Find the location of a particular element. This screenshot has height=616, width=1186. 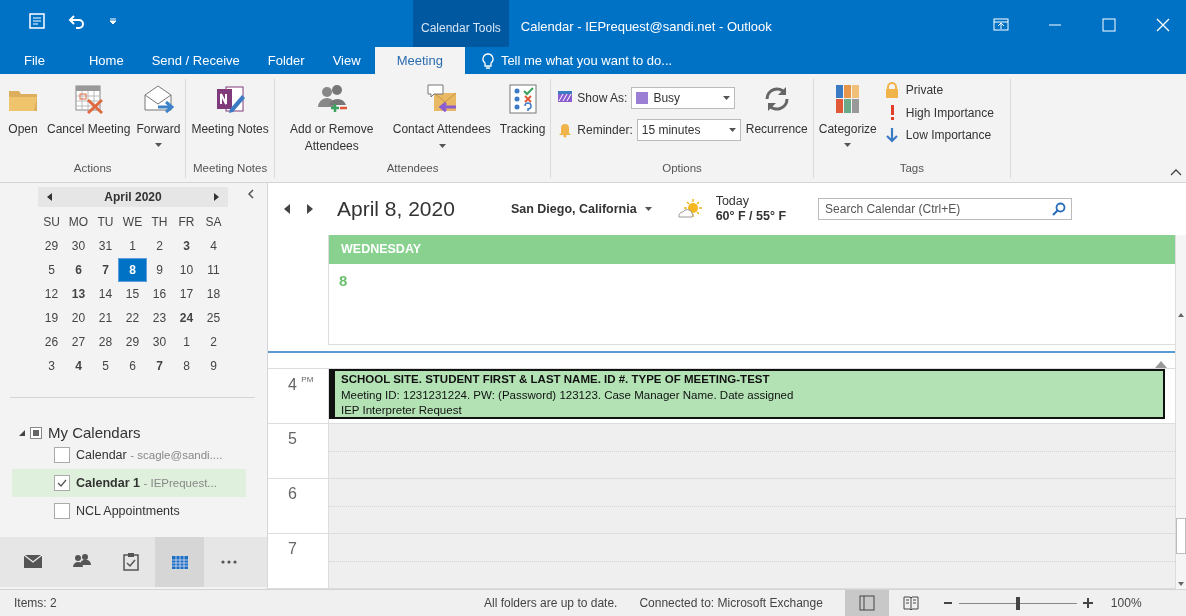

calendar-day: 13 is located at coordinates (78, 294).